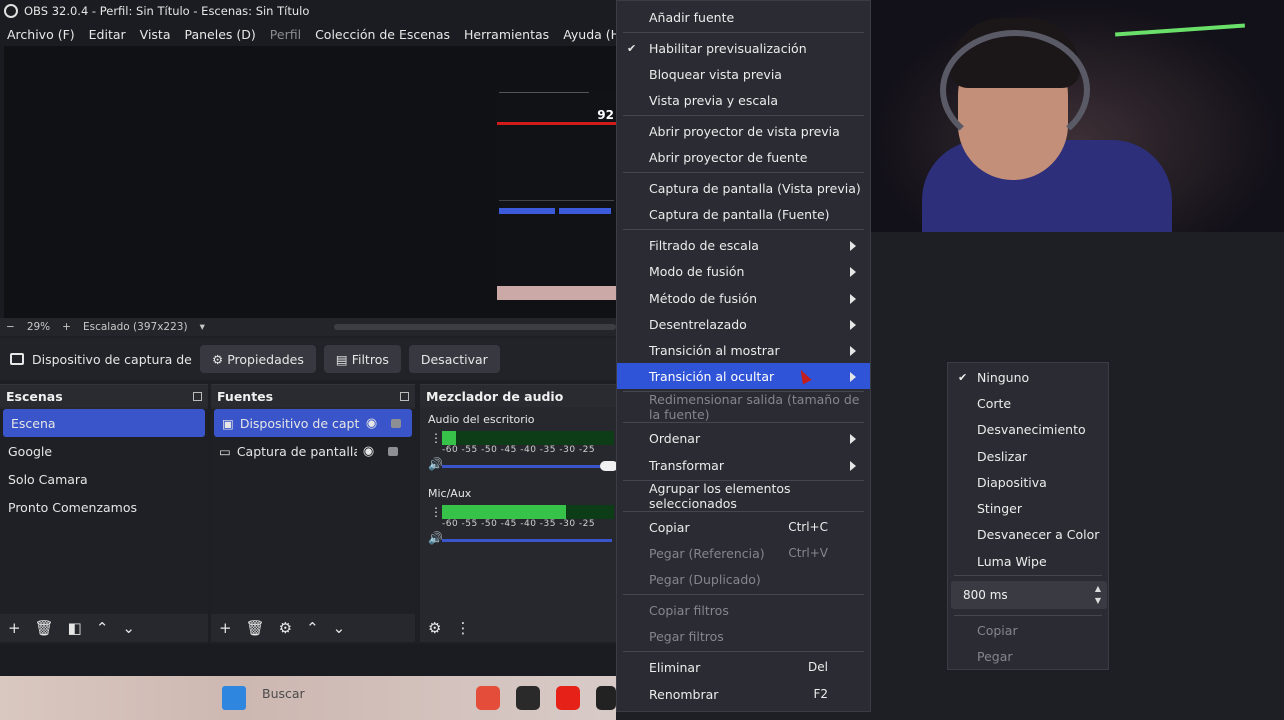 This screenshot has height=720, width=1284. Describe the element at coordinates (743, 131) in the screenshot. I see `menu-item-preview-projector: Abrir proyector de vista previa` at that location.